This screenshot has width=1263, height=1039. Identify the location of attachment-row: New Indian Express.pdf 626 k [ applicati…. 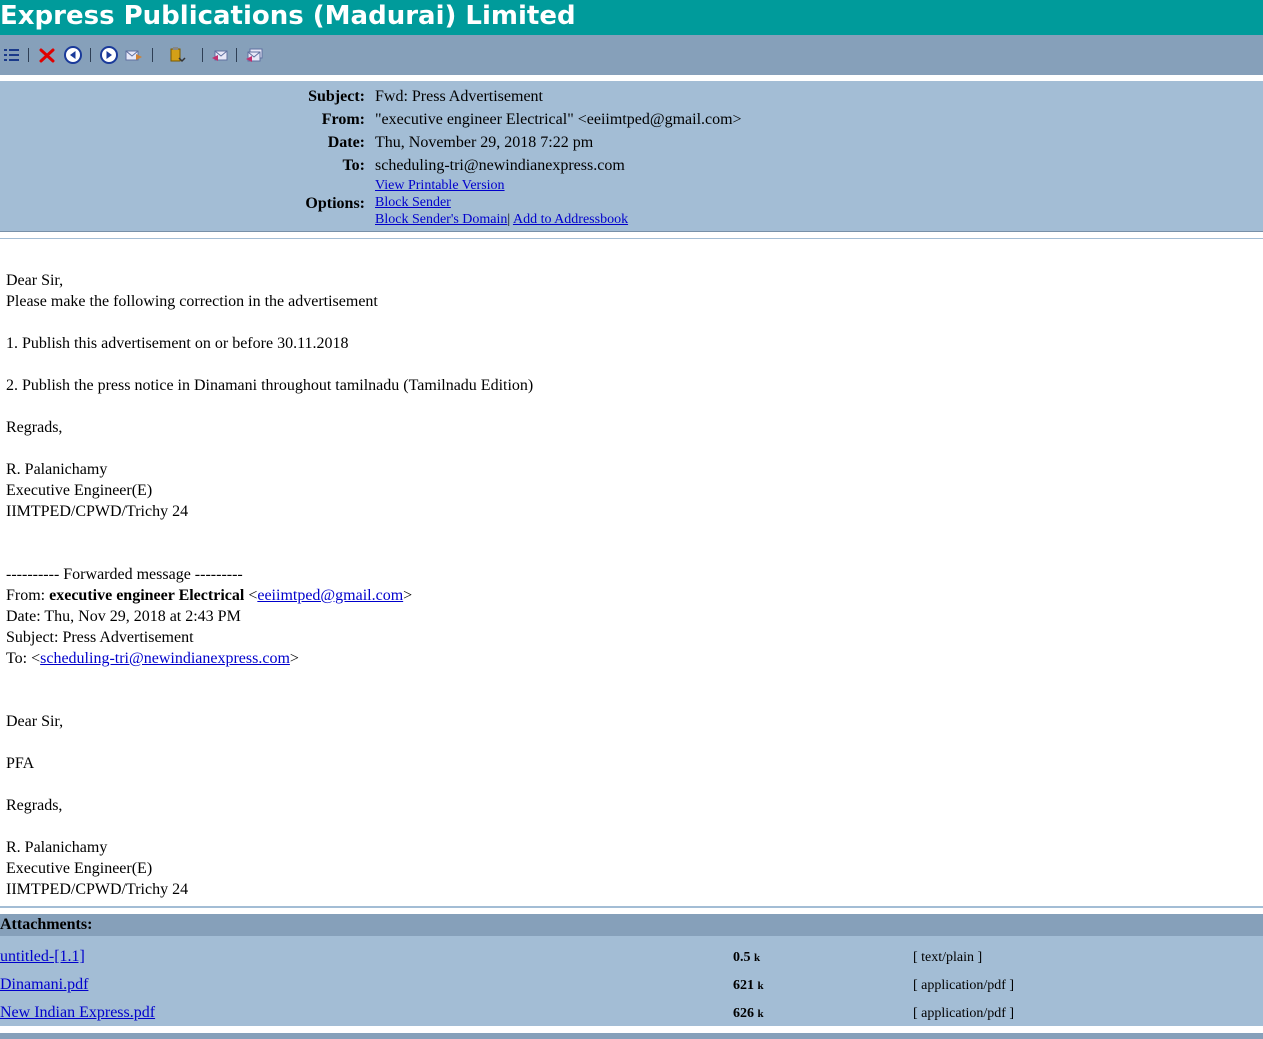
(631, 1014).